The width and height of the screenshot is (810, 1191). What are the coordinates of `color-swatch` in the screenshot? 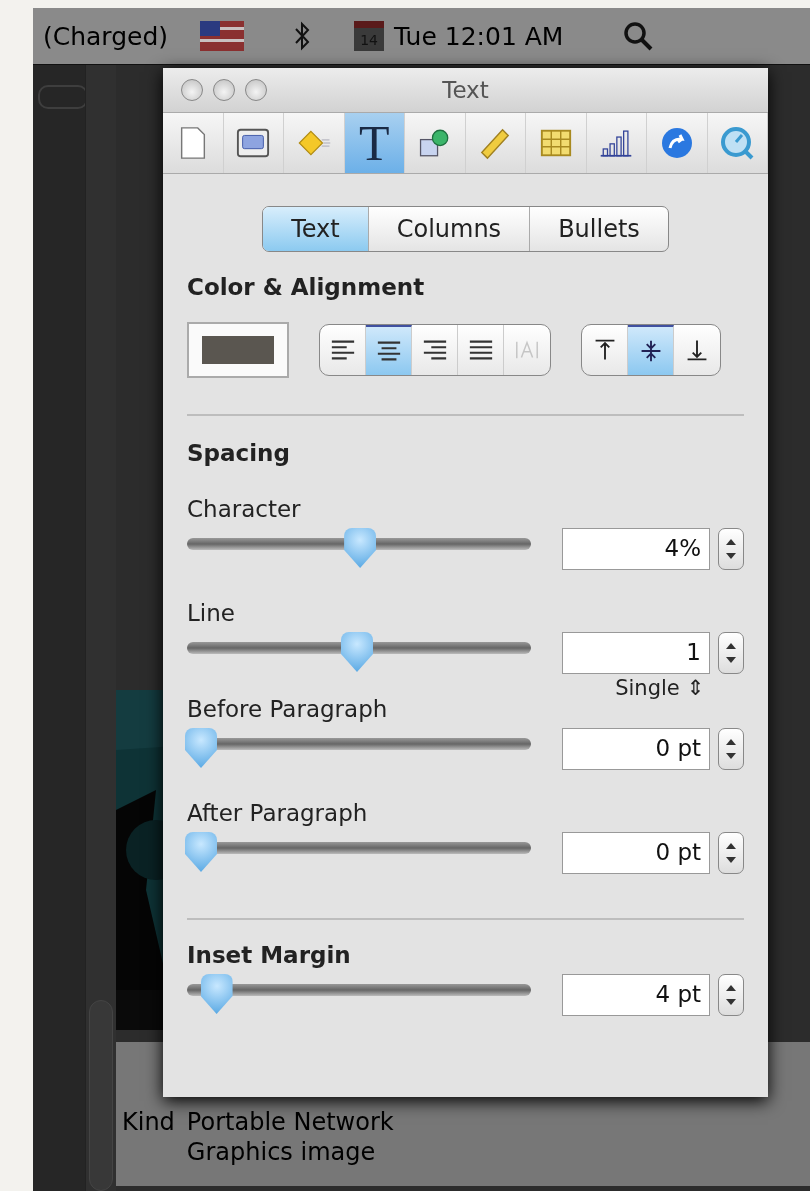 It's located at (238, 350).